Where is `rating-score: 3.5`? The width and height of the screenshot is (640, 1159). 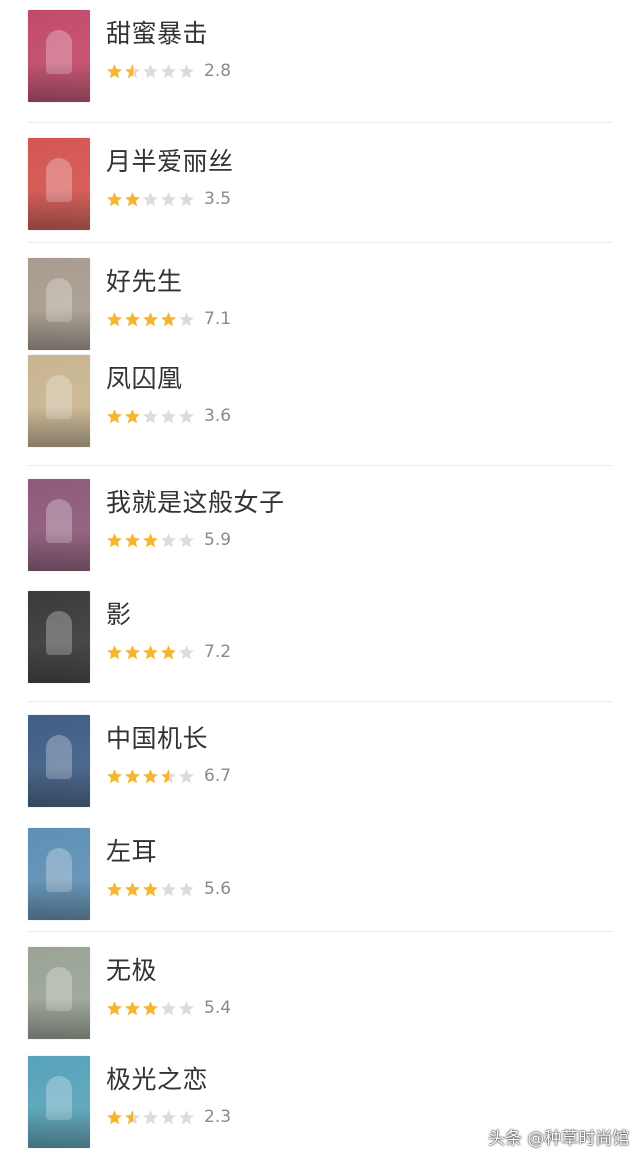
rating-score: 3.5 is located at coordinates (218, 199).